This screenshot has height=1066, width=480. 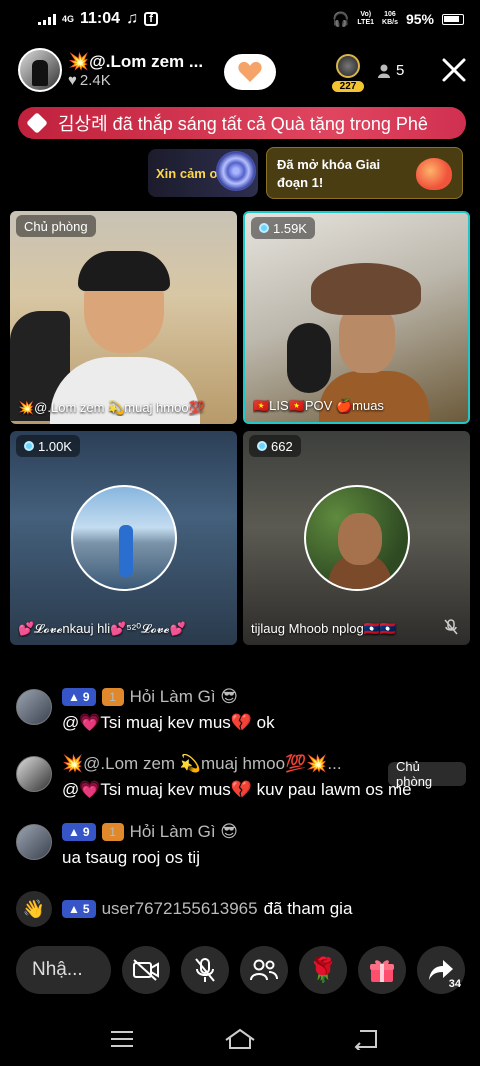 I want to click on guest-tile-2: 1.59K 🇻🇳LIS🇻🇳POV 🍎muas, so click(x=356, y=317).